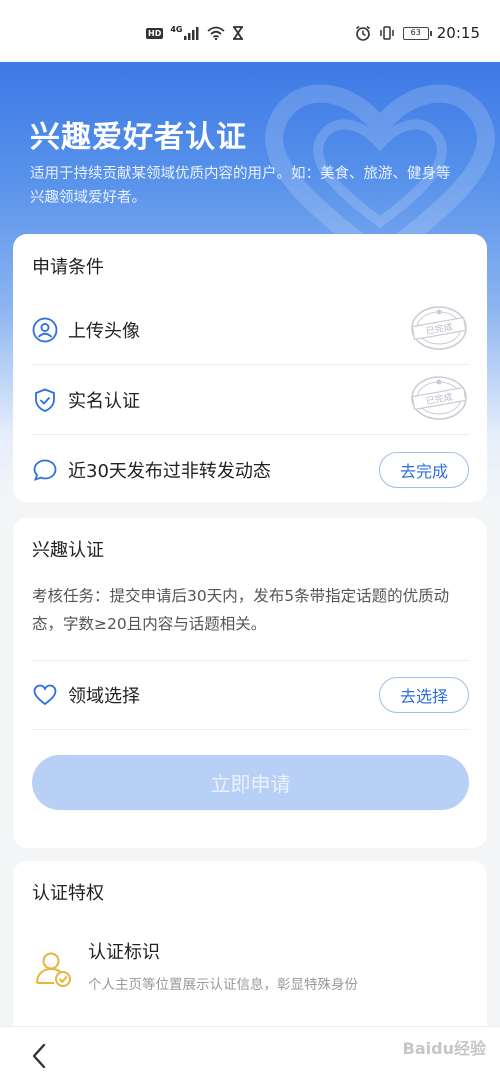  I want to click on back-arrow-icon, so click(40, 1056).